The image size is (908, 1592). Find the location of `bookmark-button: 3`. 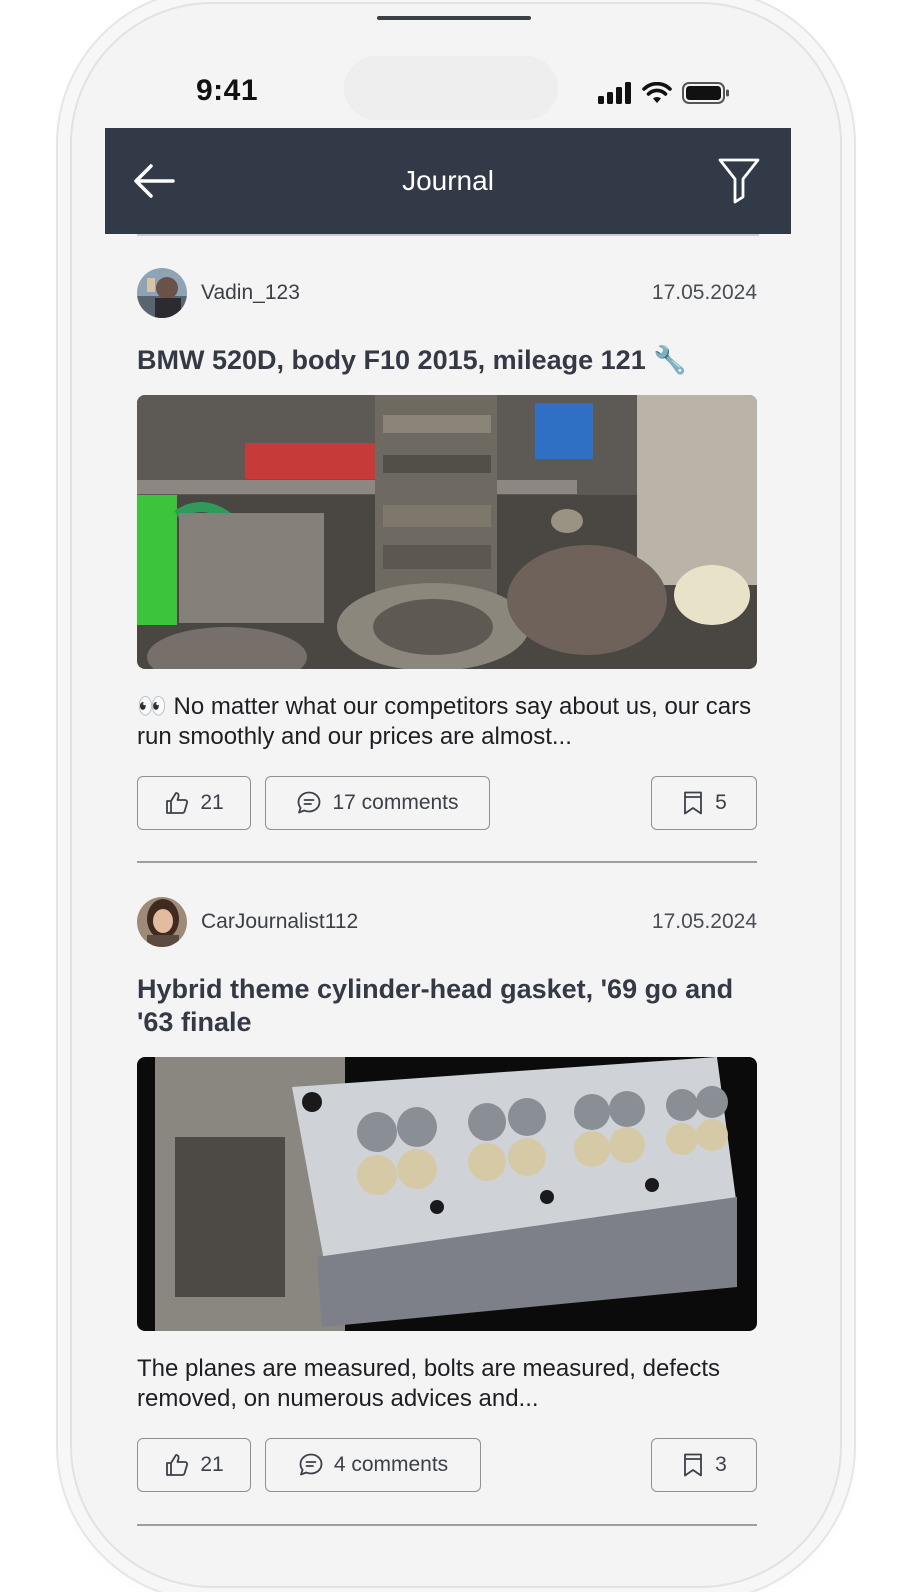

bookmark-button: 3 is located at coordinates (704, 1465).